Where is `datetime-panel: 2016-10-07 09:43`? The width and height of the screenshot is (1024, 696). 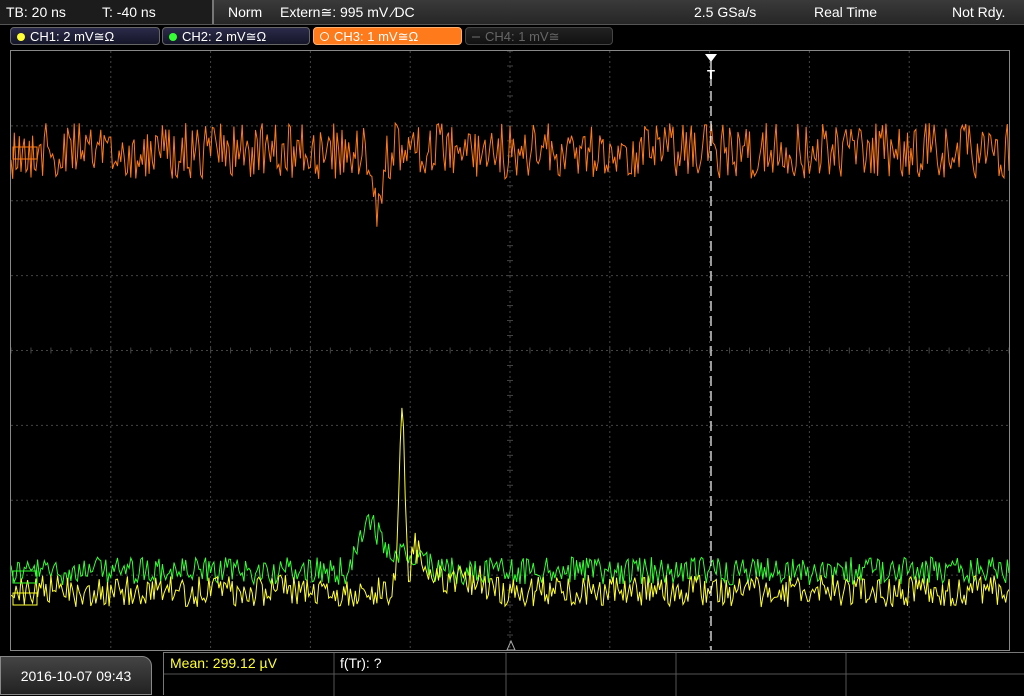
datetime-panel: 2016-10-07 09:43 is located at coordinates (76, 675).